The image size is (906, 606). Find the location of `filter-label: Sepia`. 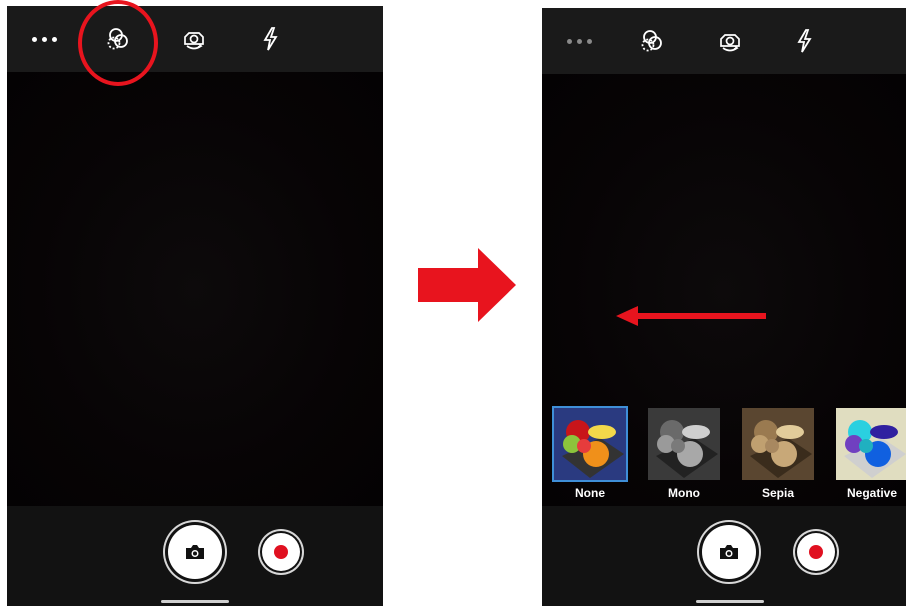

filter-label: Sepia is located at coordinates (777, 493).